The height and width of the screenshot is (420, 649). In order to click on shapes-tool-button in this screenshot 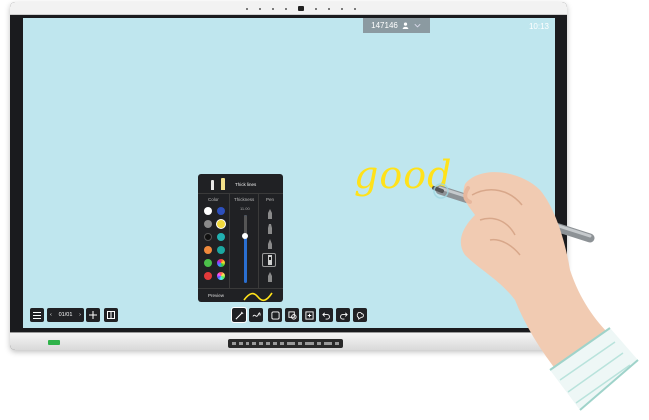, I will do `click(292, 315)`.